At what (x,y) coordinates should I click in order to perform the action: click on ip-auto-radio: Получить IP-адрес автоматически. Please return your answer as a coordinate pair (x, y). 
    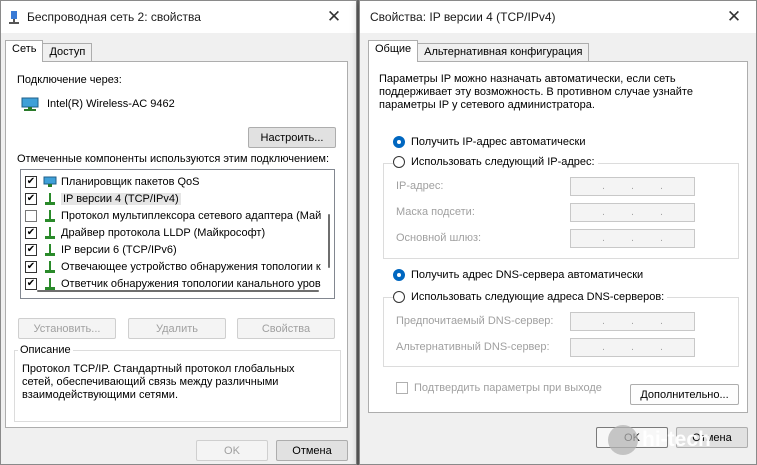
    Looking at the image, I should click on (491, 142).